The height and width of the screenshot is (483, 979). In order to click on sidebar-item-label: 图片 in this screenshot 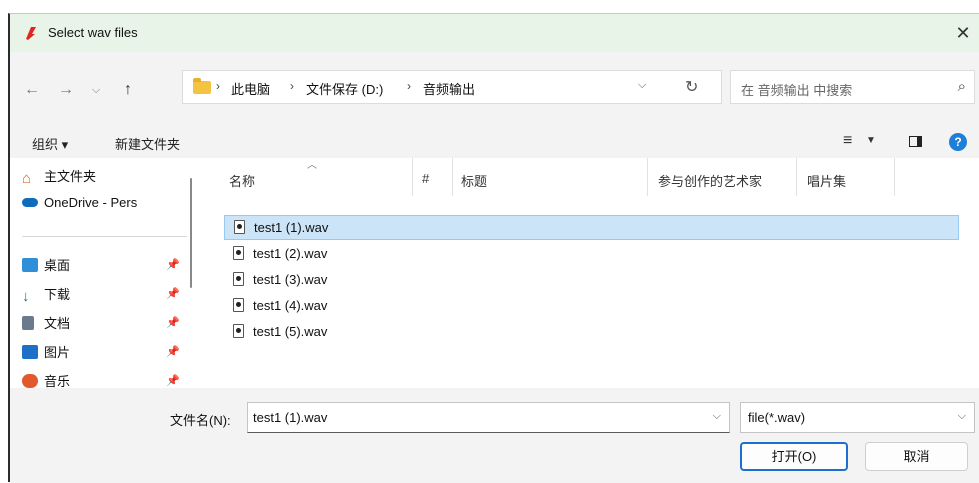, I will do `click(57, 352)`.